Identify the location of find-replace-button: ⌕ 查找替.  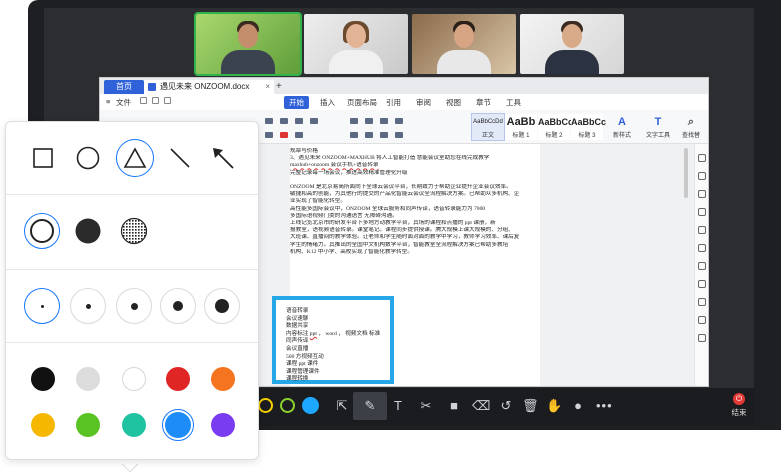
(691, 127).